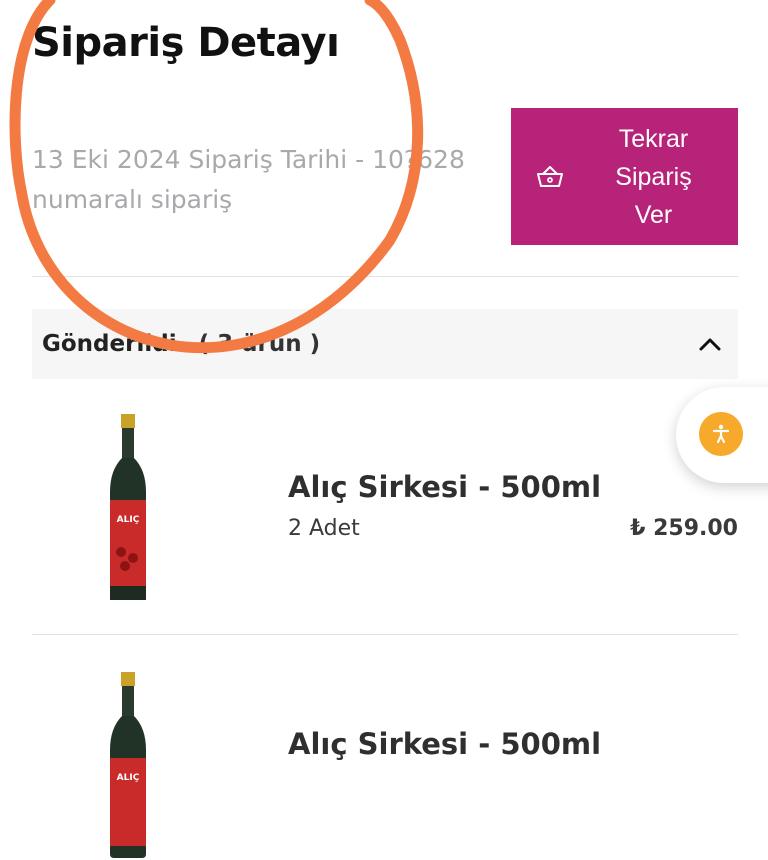  Describe the element at coordinates (186, 43) in the screenshot. I see `page-title: Sipariş Detayı` at that location.